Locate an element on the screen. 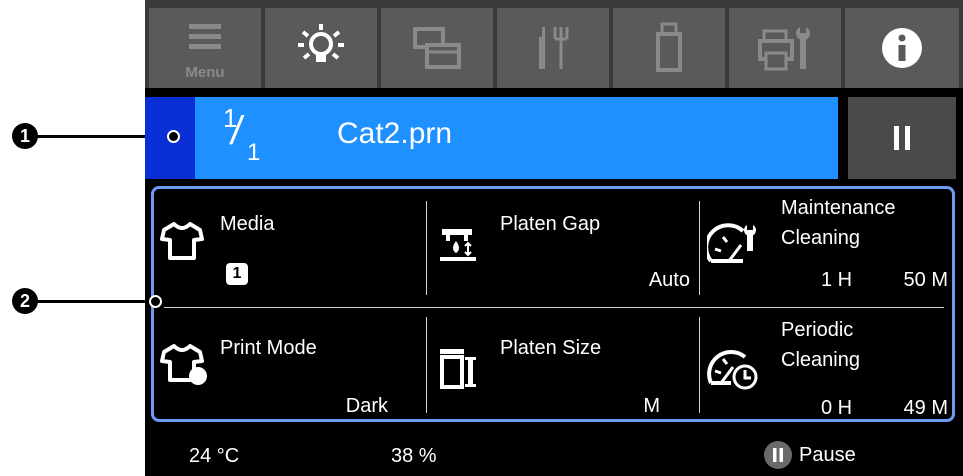  printer-settings-icon is located at coordinates (784, 49).